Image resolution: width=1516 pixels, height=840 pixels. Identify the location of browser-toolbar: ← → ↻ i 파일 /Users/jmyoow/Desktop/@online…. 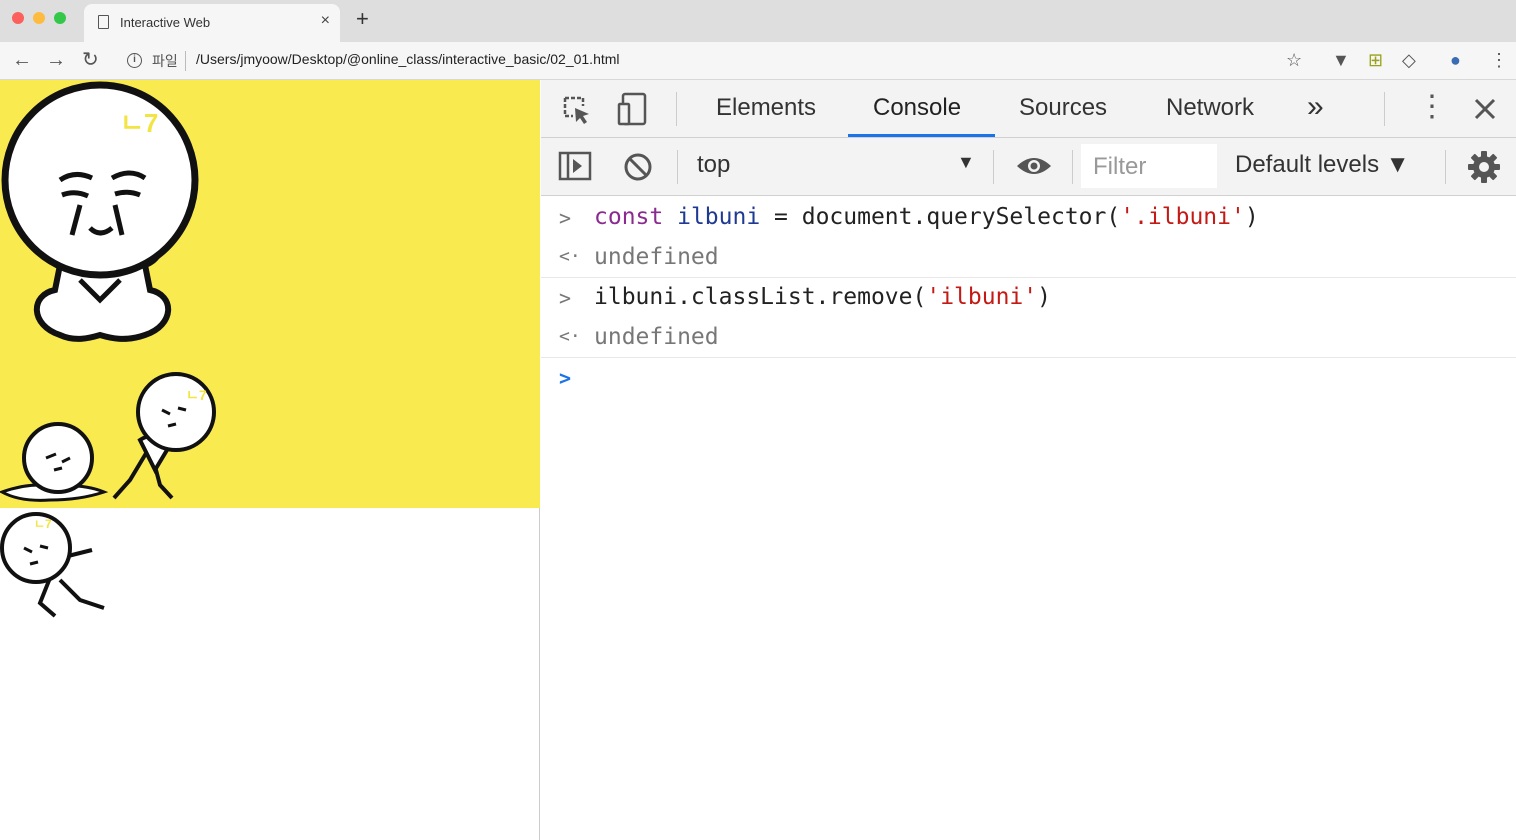
(758, 61).